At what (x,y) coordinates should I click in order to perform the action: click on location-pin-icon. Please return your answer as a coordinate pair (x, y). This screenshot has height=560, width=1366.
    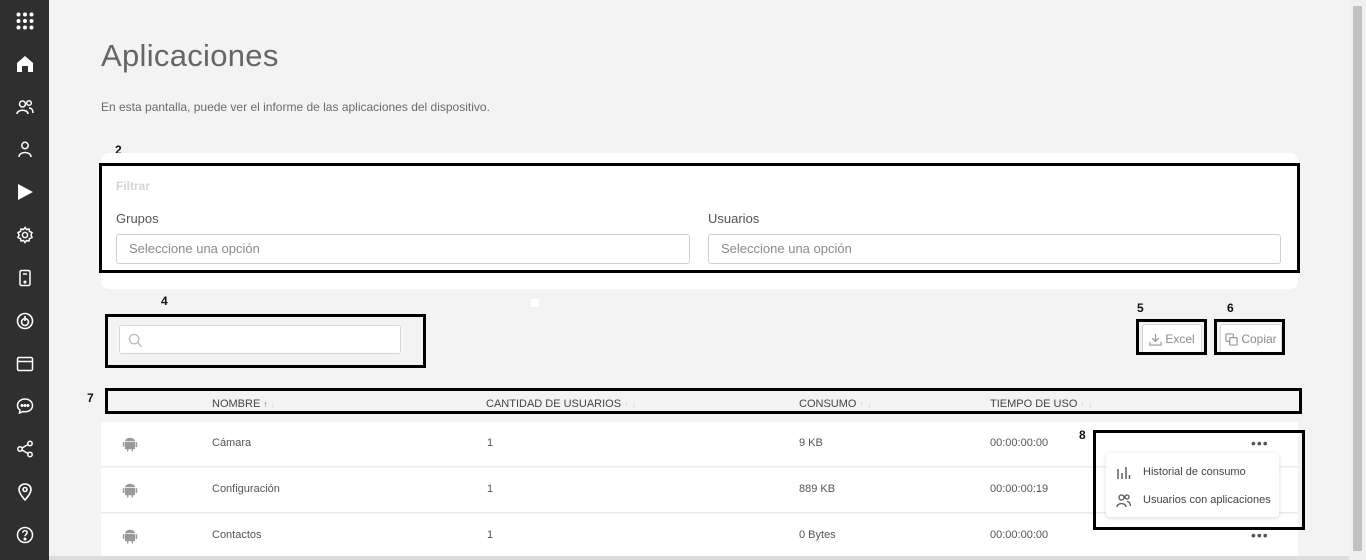
    Looking at the image, I should click on (24, 492).